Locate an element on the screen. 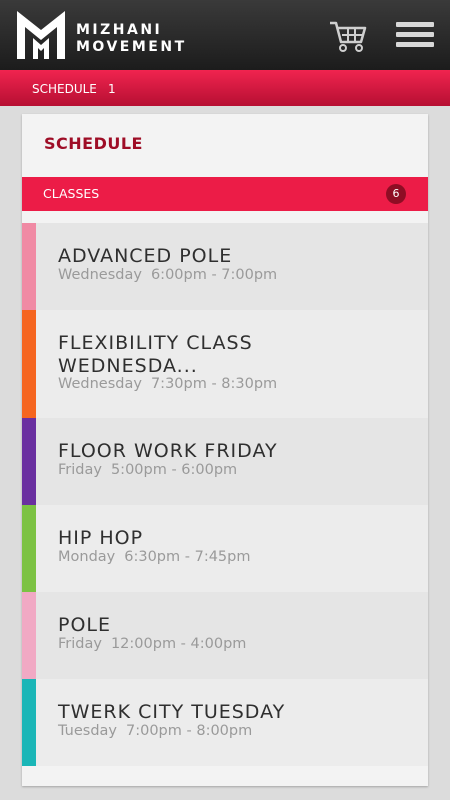 The image size is (450, 800). section-label: CLASSES is located at coordinates (71, 193).